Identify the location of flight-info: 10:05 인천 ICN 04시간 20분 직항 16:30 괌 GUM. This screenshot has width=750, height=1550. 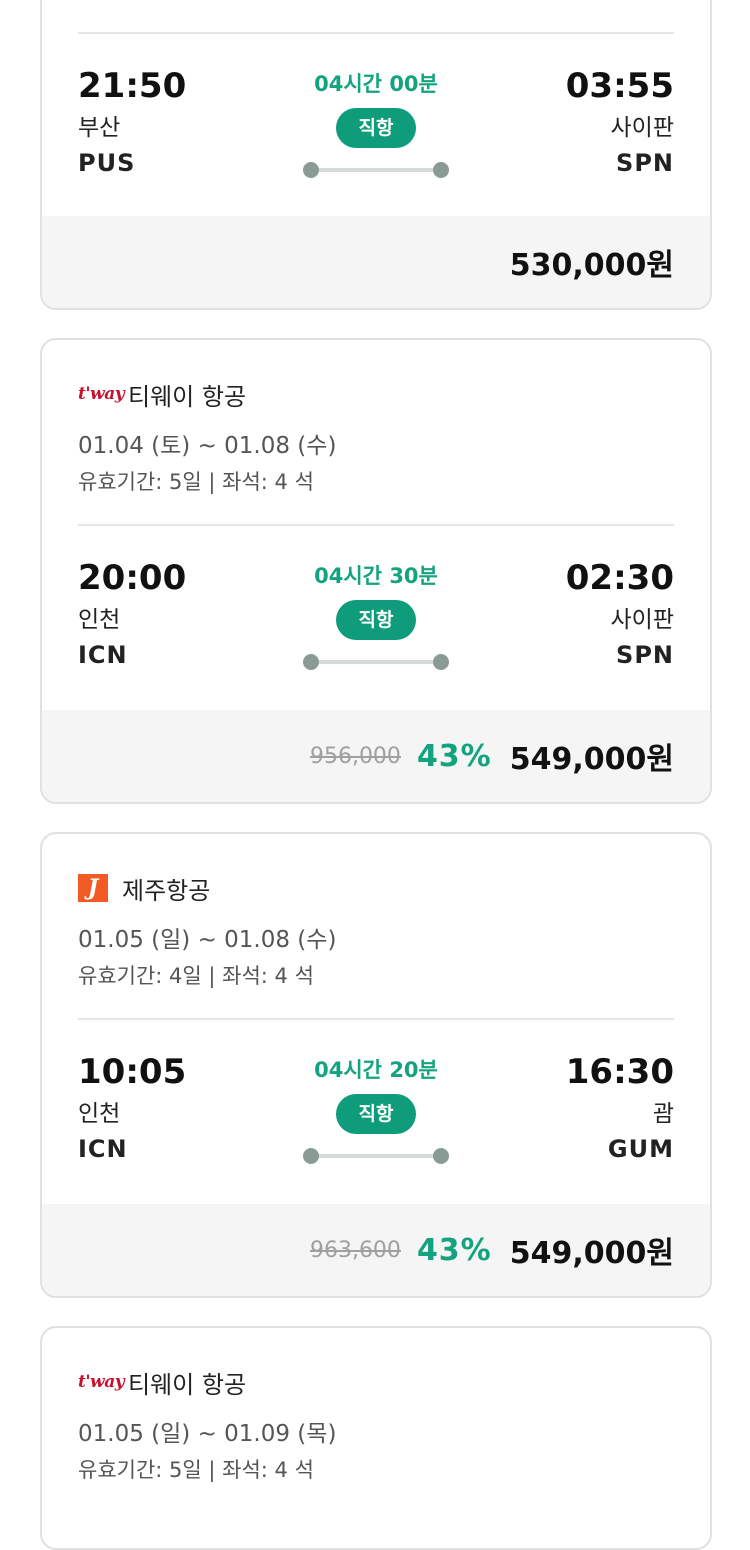
(376, 1127).